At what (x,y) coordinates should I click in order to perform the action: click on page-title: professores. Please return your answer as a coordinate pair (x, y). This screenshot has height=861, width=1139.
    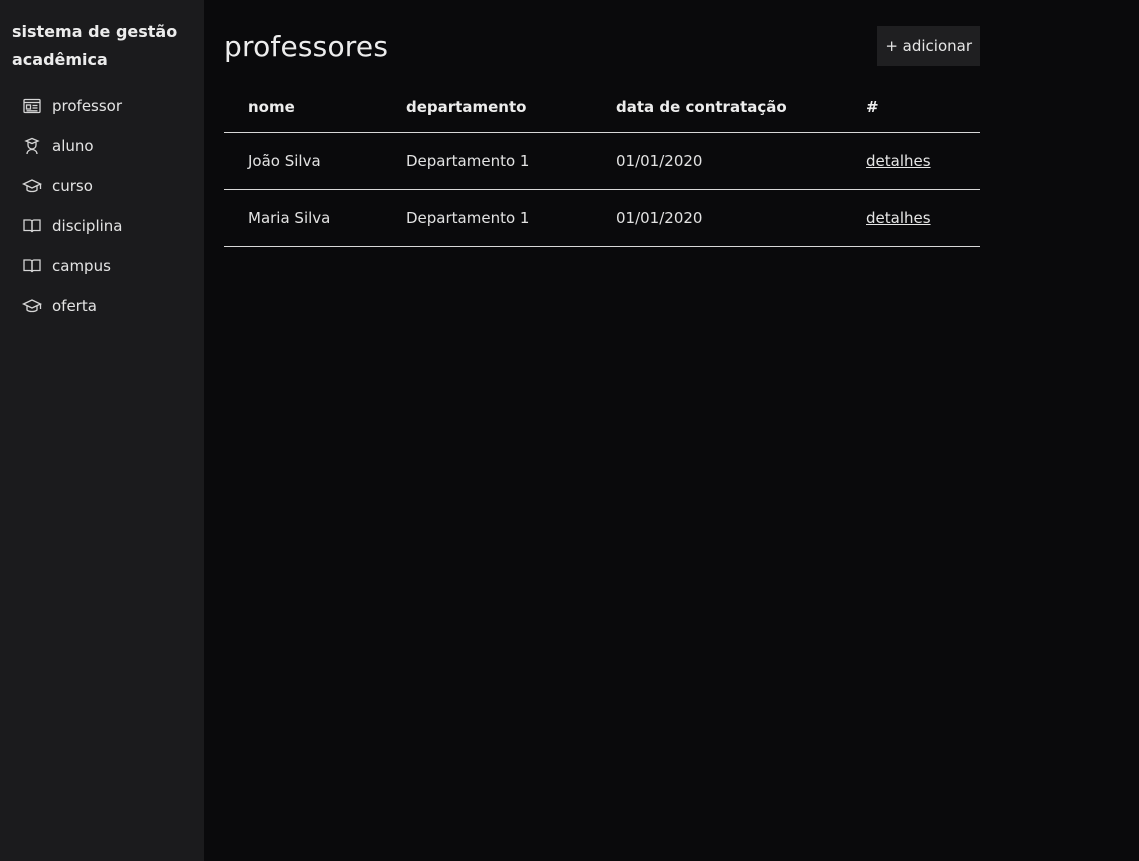
    Looking at the image, I should click on (306, 46).